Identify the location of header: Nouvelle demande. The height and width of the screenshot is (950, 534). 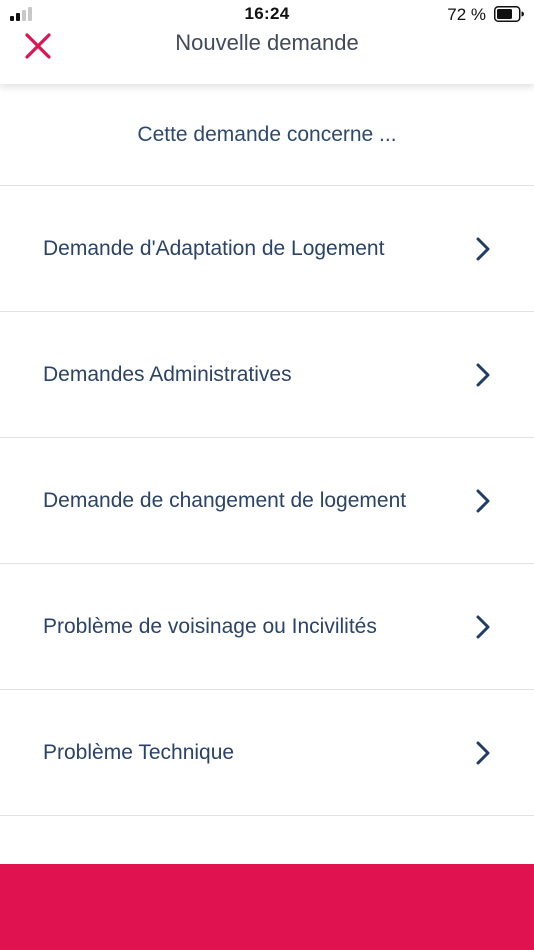
(267, 56).